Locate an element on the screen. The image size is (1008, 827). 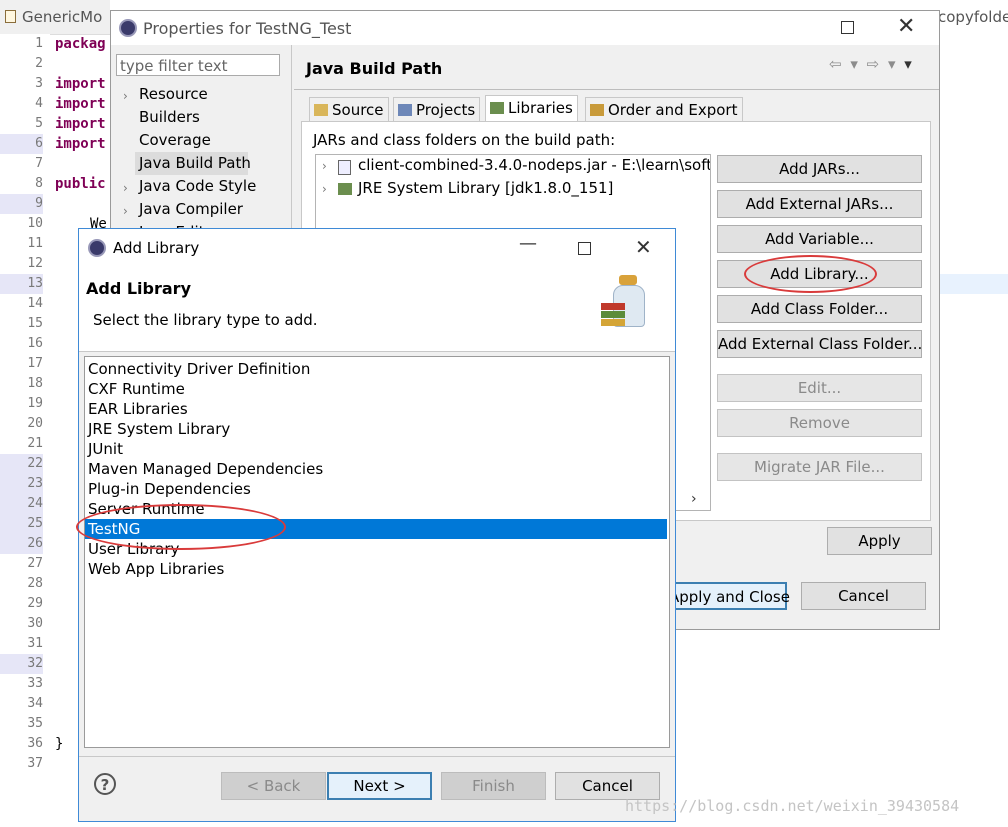
list-item: CXF Runtime is located at coordinates (376, 389).